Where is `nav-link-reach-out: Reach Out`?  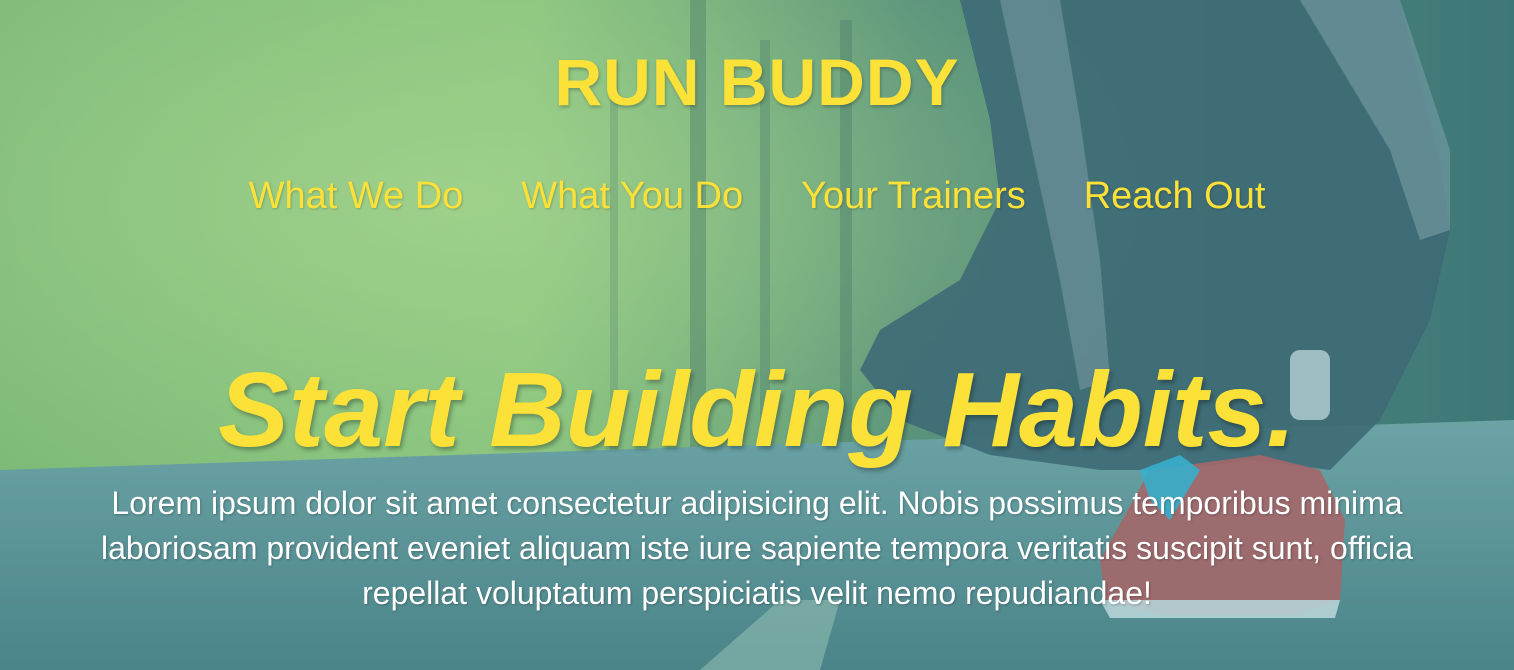 nav-link-reach-out: Reach Out is located at coordinates (1175, 196).